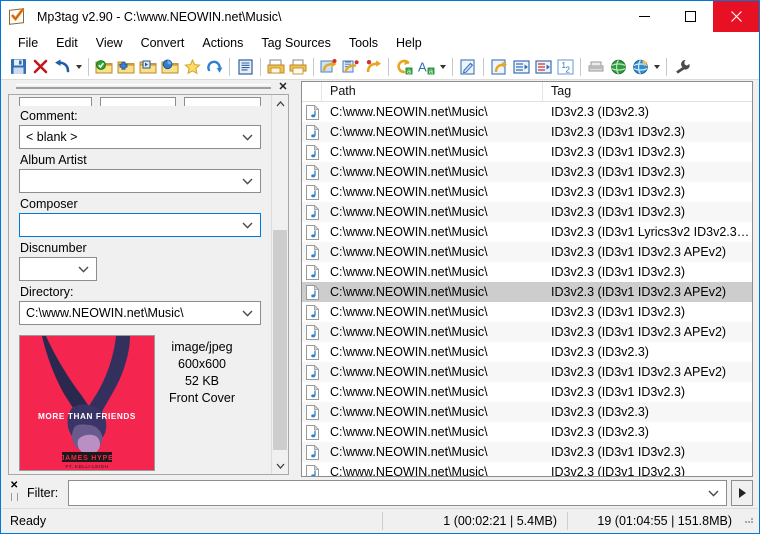 The image size is (760, 534). What do you see at coordinates (18, 67) in the screenshot?
I see `save-icon` at bounding box center [18, 67].